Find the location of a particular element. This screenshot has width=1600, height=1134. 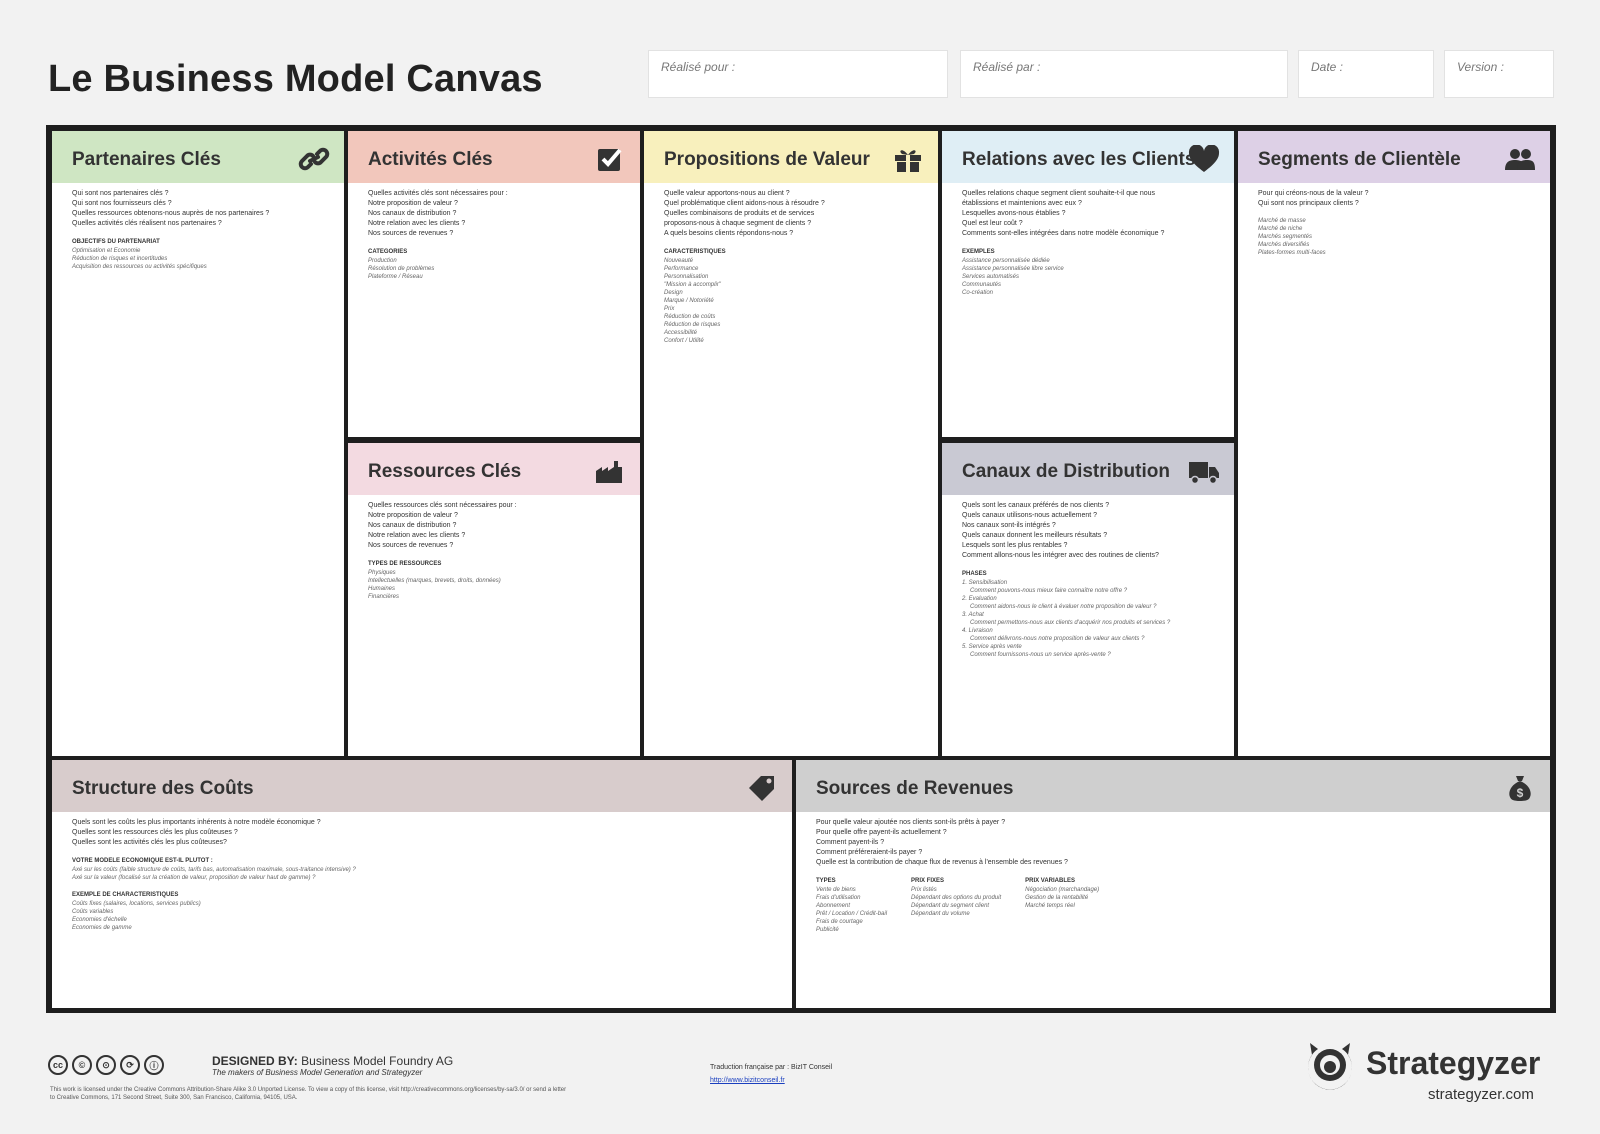

field-realise-pour: Réalisé pour : is located at coordinates (798, 74).